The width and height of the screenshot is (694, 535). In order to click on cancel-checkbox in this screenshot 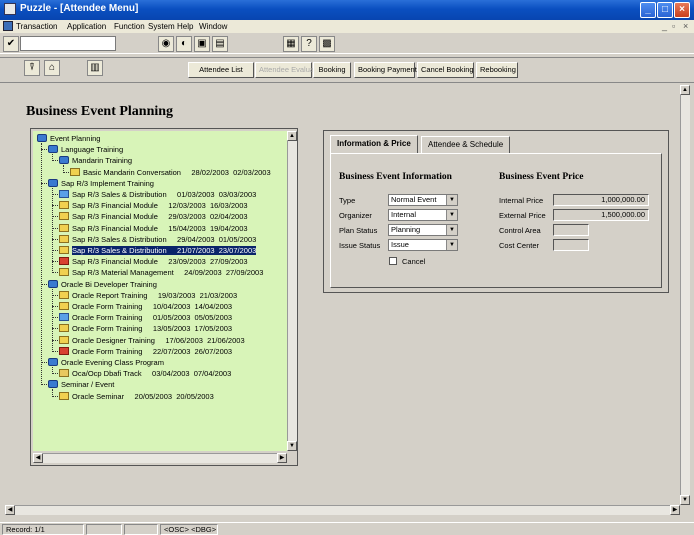, I will do `click(393, 261)`.